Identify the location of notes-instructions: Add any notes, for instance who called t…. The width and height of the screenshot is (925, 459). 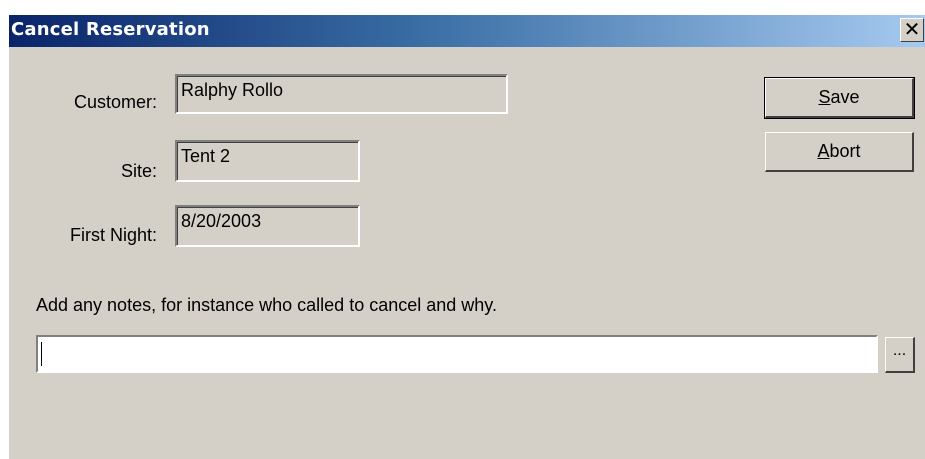
(266, 305).